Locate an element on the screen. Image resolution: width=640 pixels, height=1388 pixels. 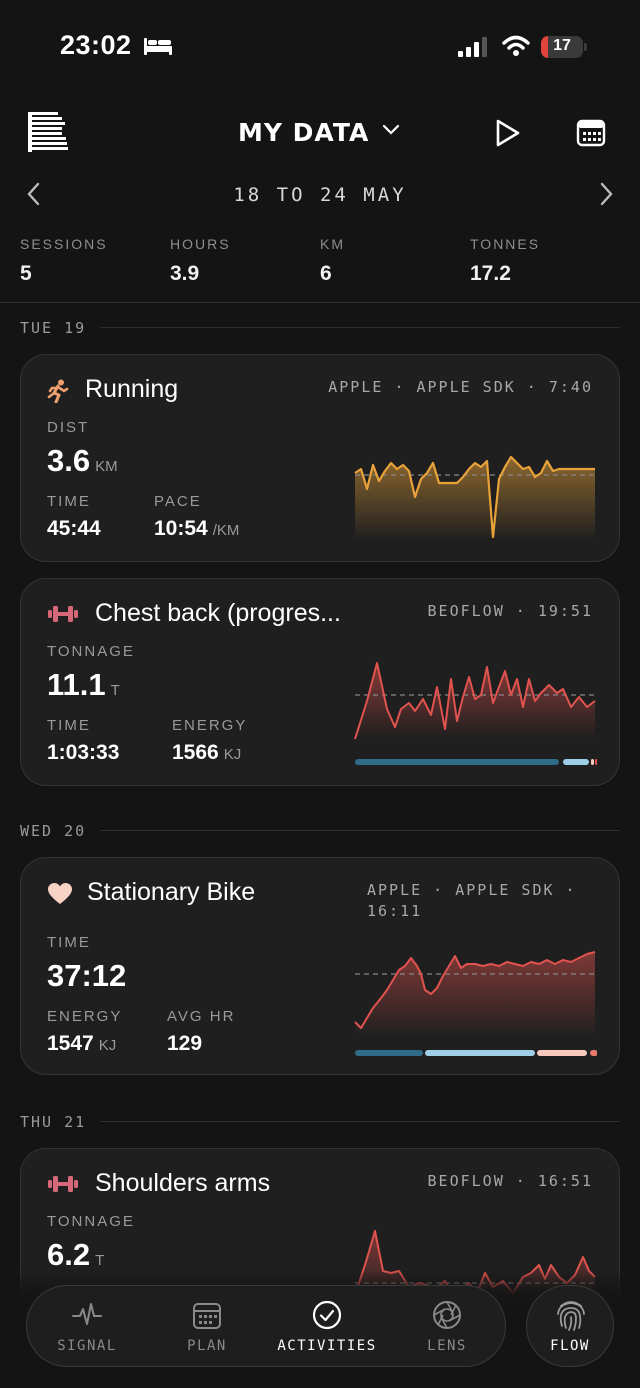
nav-lens: LENS is located at coordinates (447, 1327).